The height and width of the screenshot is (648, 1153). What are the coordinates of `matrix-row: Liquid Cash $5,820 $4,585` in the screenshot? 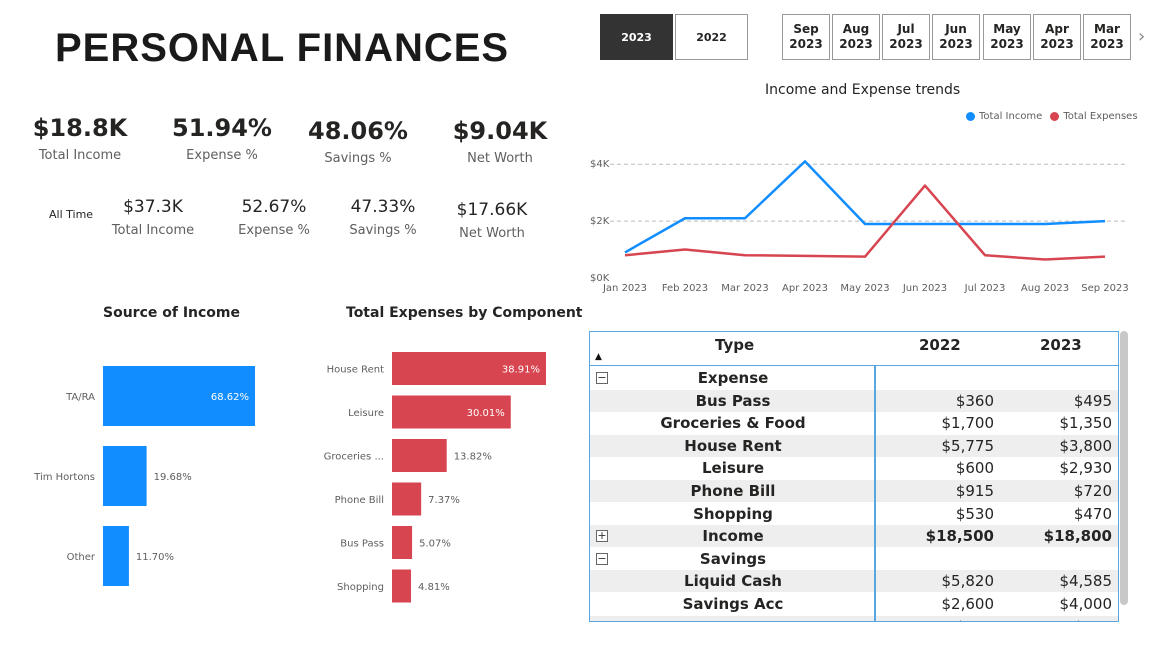 It's located at (854, 581).